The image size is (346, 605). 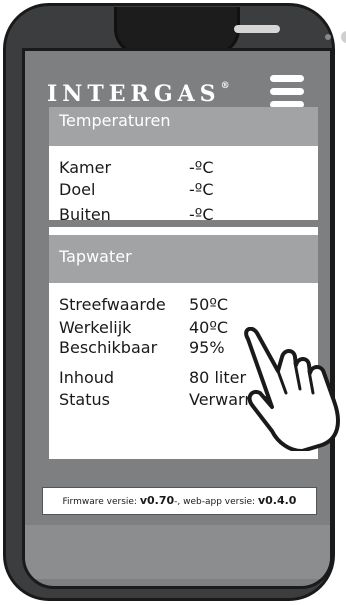 I want to click on row-value: 40ºC, so click(x=209, y=327).